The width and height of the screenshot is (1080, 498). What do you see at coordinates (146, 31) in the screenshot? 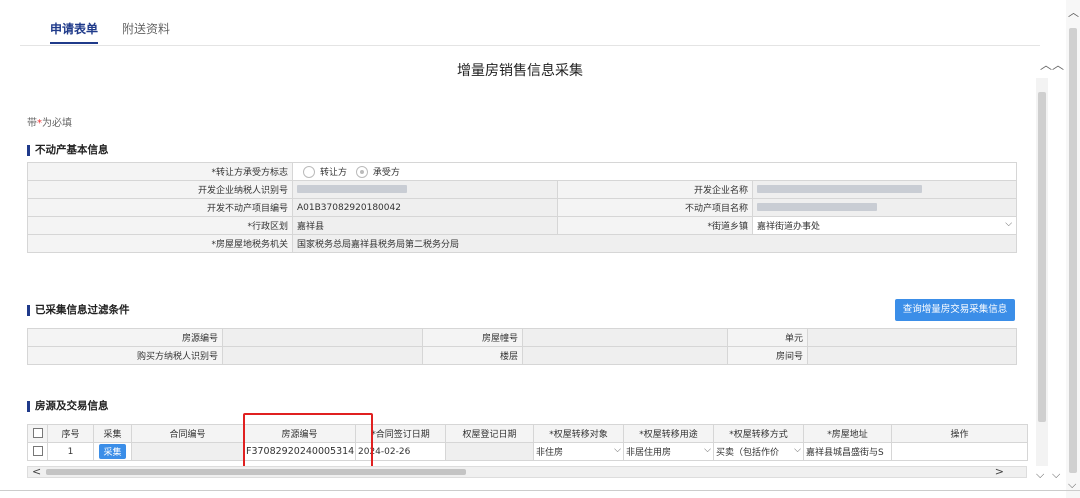
I see `tab-attachments: 附送资料` at bounding box center [146, 31].